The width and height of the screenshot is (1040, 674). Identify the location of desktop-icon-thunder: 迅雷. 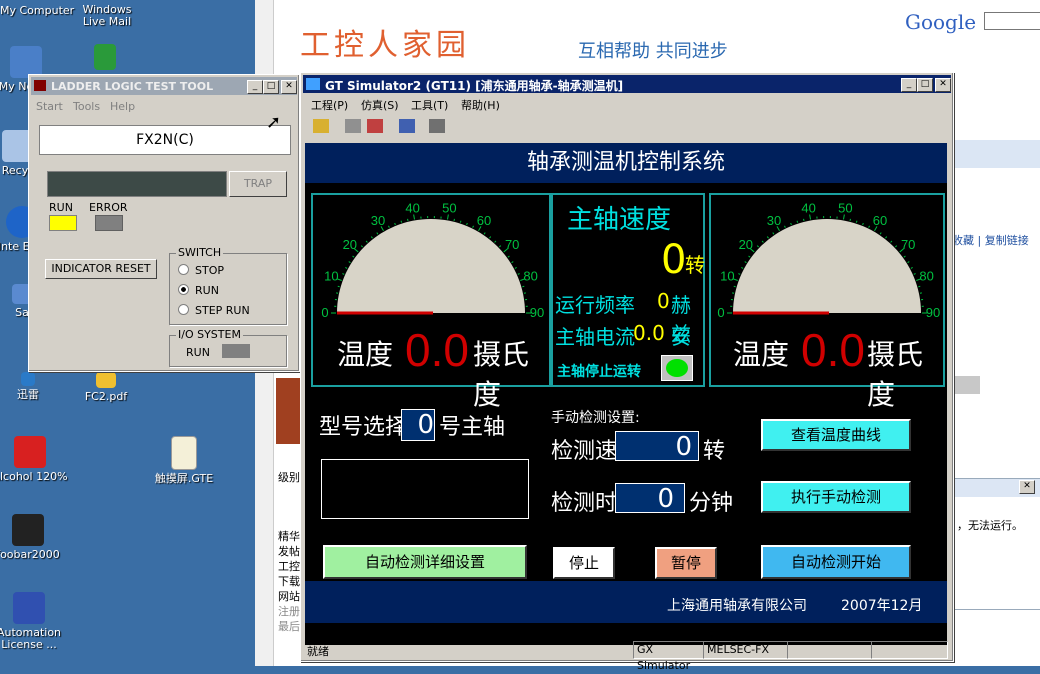
(34, 386).